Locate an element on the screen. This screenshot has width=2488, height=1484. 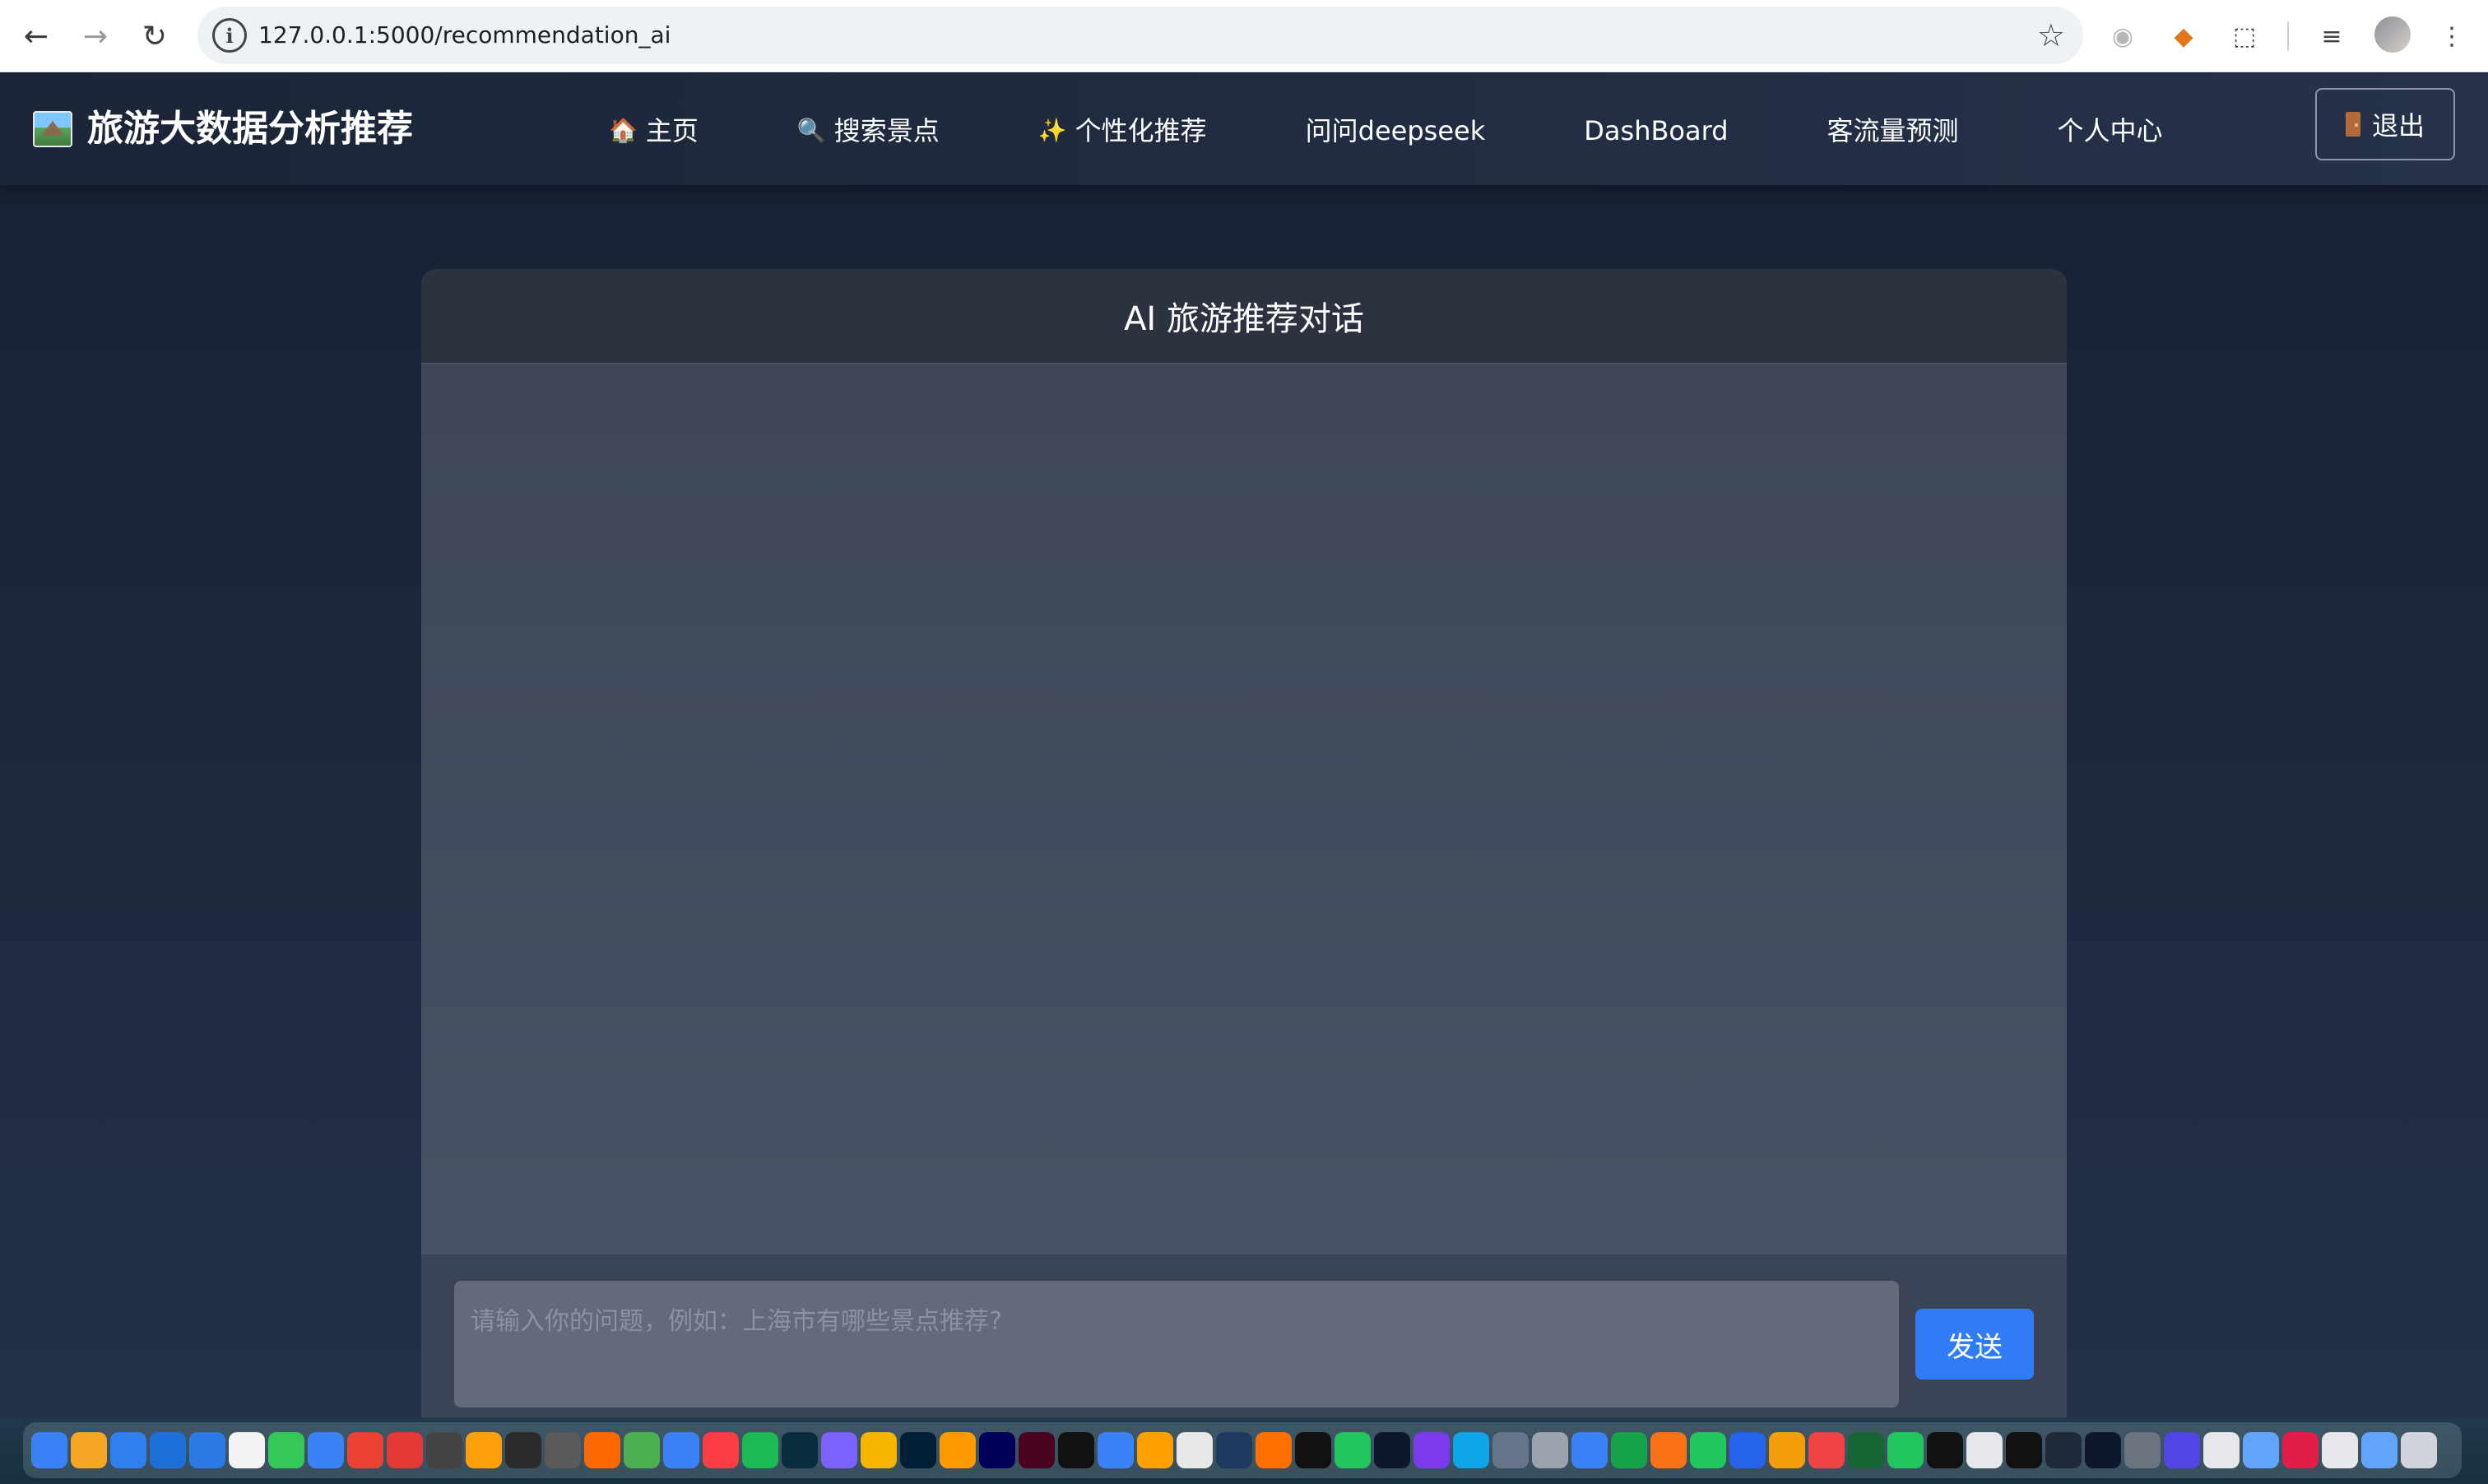
profile-avatar is located at coordinates (2392, 34).